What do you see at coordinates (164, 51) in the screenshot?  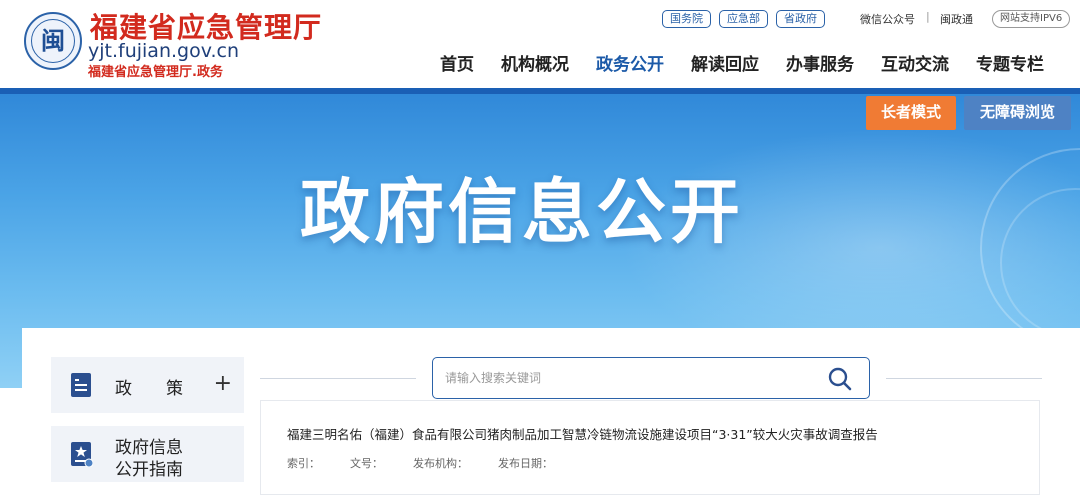 I see `site-domain: yjt.fujian.gov.cn` at bounding box center [164, 51].